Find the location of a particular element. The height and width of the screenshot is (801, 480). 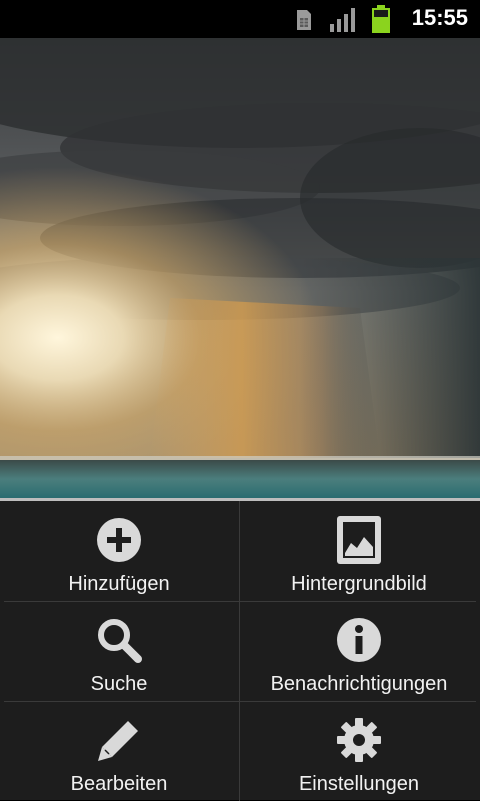

menu-item-add: Hinzufügen is located at coordinates (119, 550).